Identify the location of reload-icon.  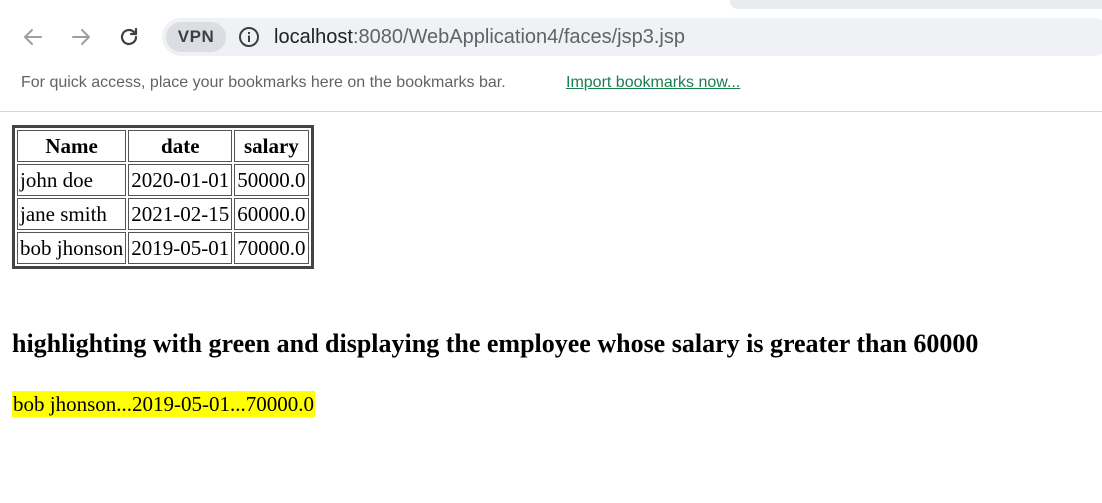
(129, 36).